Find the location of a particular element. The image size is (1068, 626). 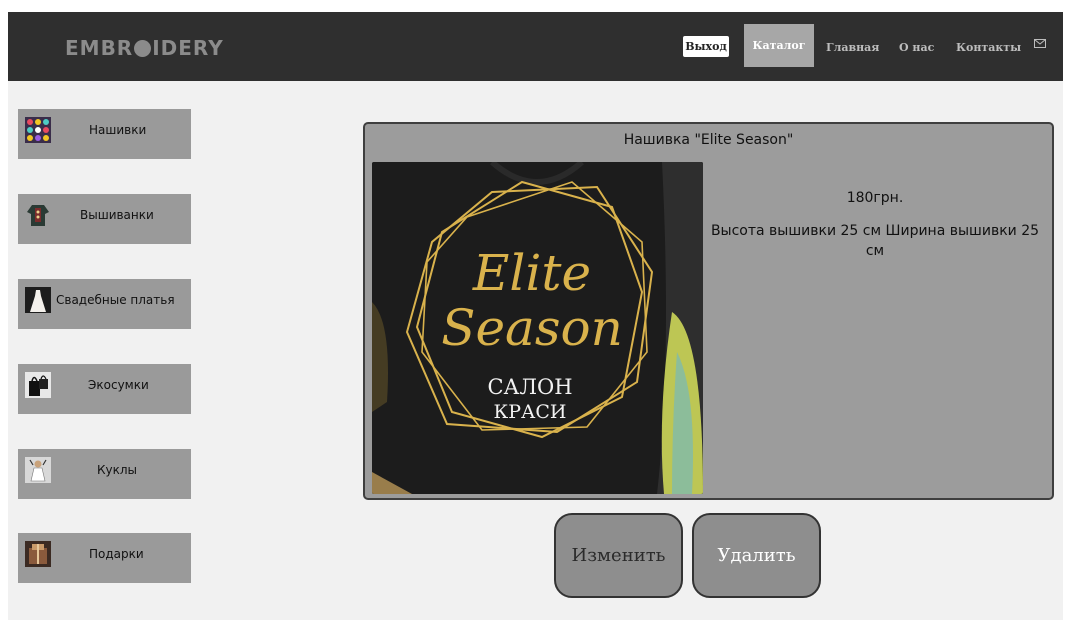

image-text-elite: Elite is located at coordinates (531, 273).